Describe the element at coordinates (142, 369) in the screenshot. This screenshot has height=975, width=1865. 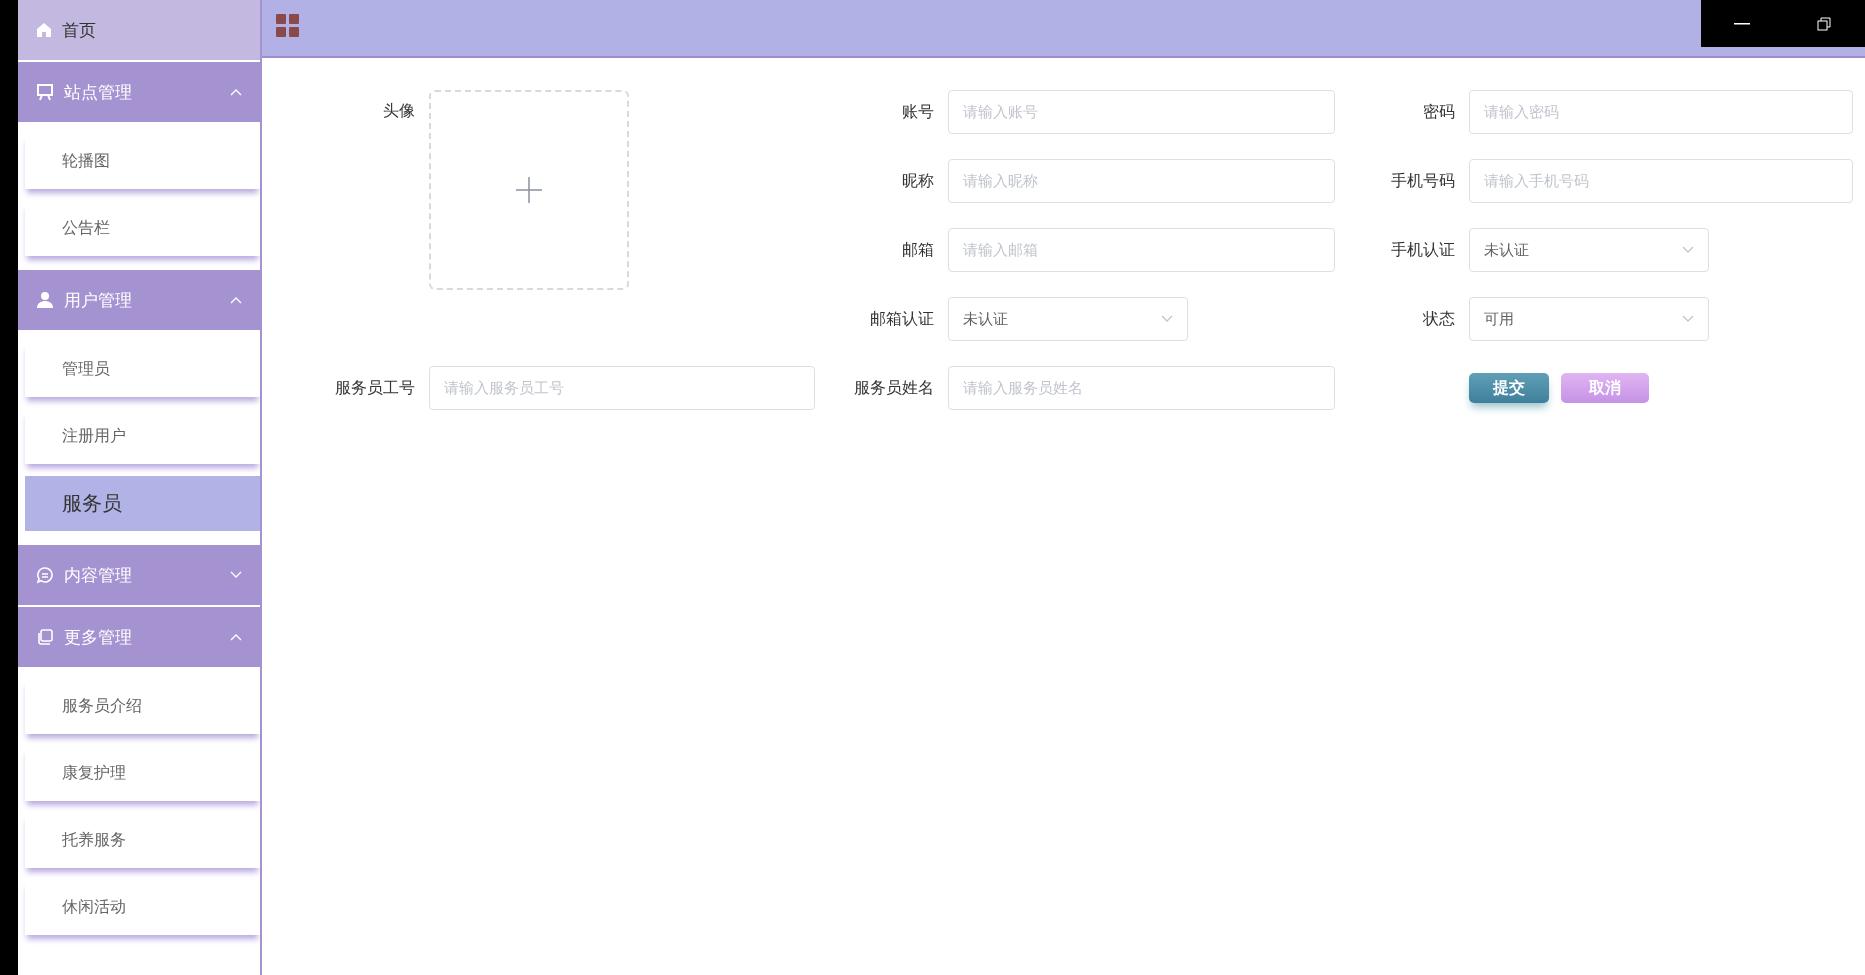
I see `menu-item: 管理员` at that location.